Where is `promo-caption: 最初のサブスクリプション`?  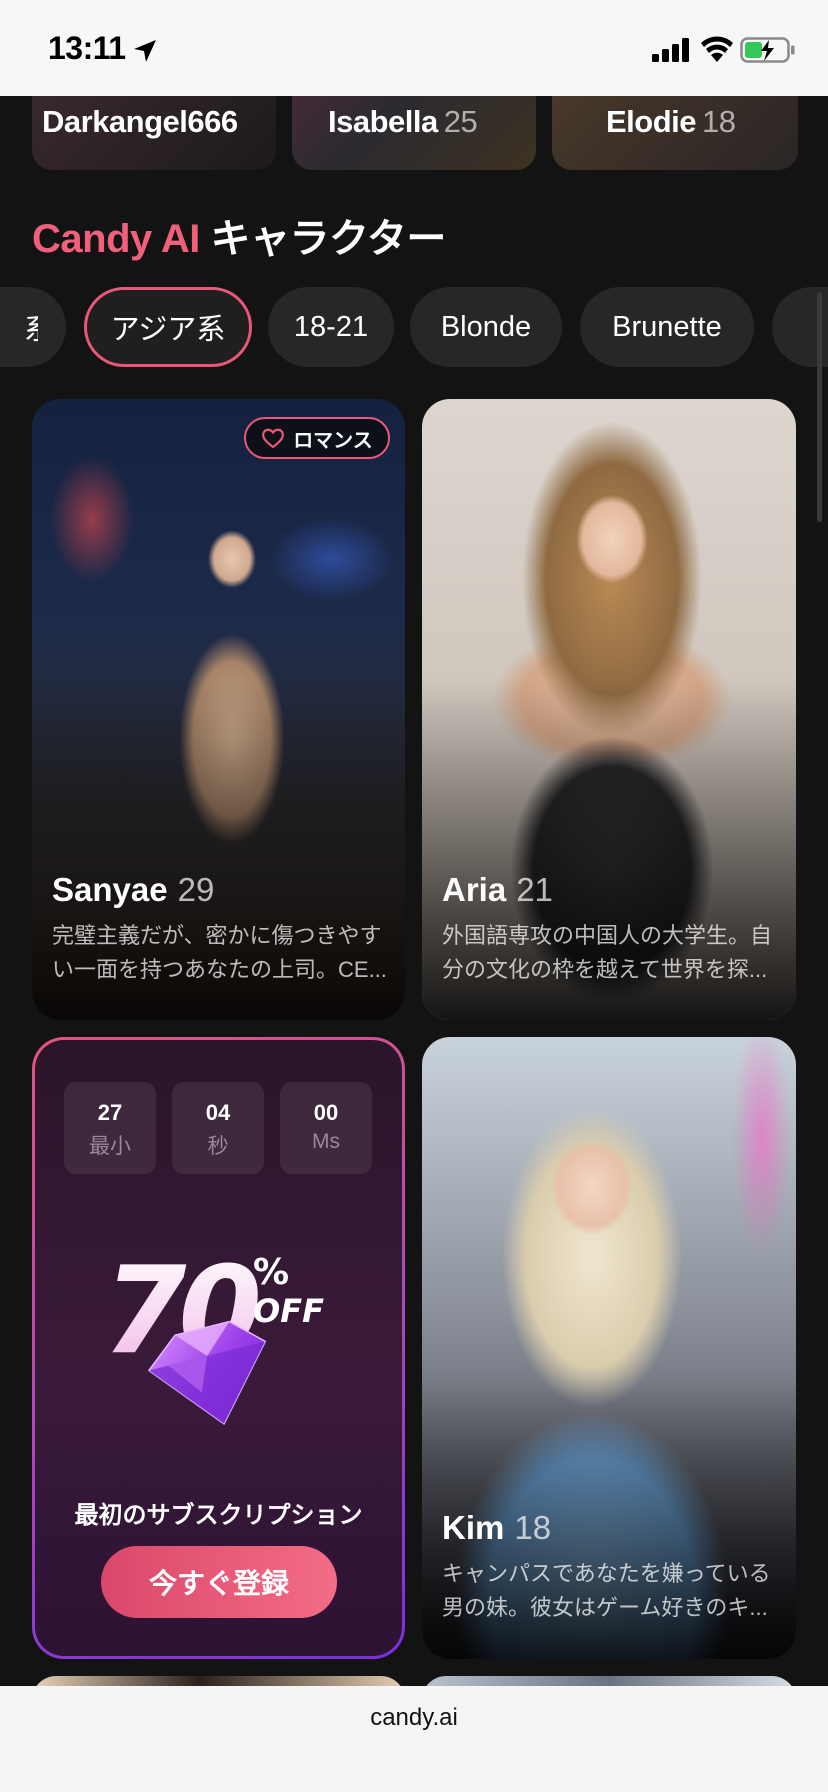
promo-caption: 最初のサブスクリプション is located at coordinates (218, 1515).